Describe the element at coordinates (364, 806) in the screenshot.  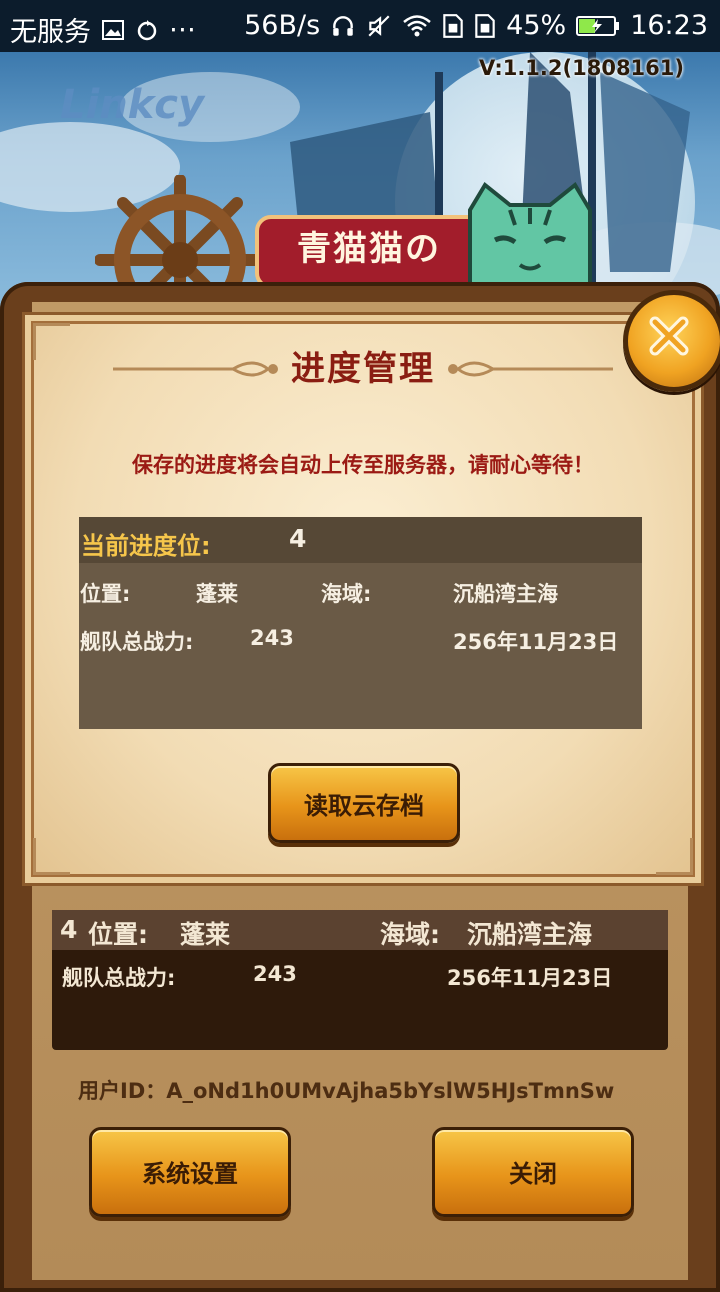
I see `load-cloud-save-label: 读取云存档` at that location.